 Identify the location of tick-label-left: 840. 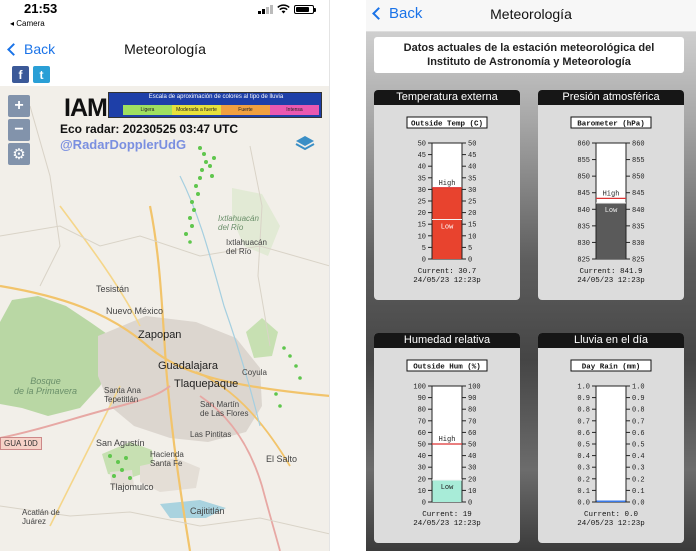
(583, 211).